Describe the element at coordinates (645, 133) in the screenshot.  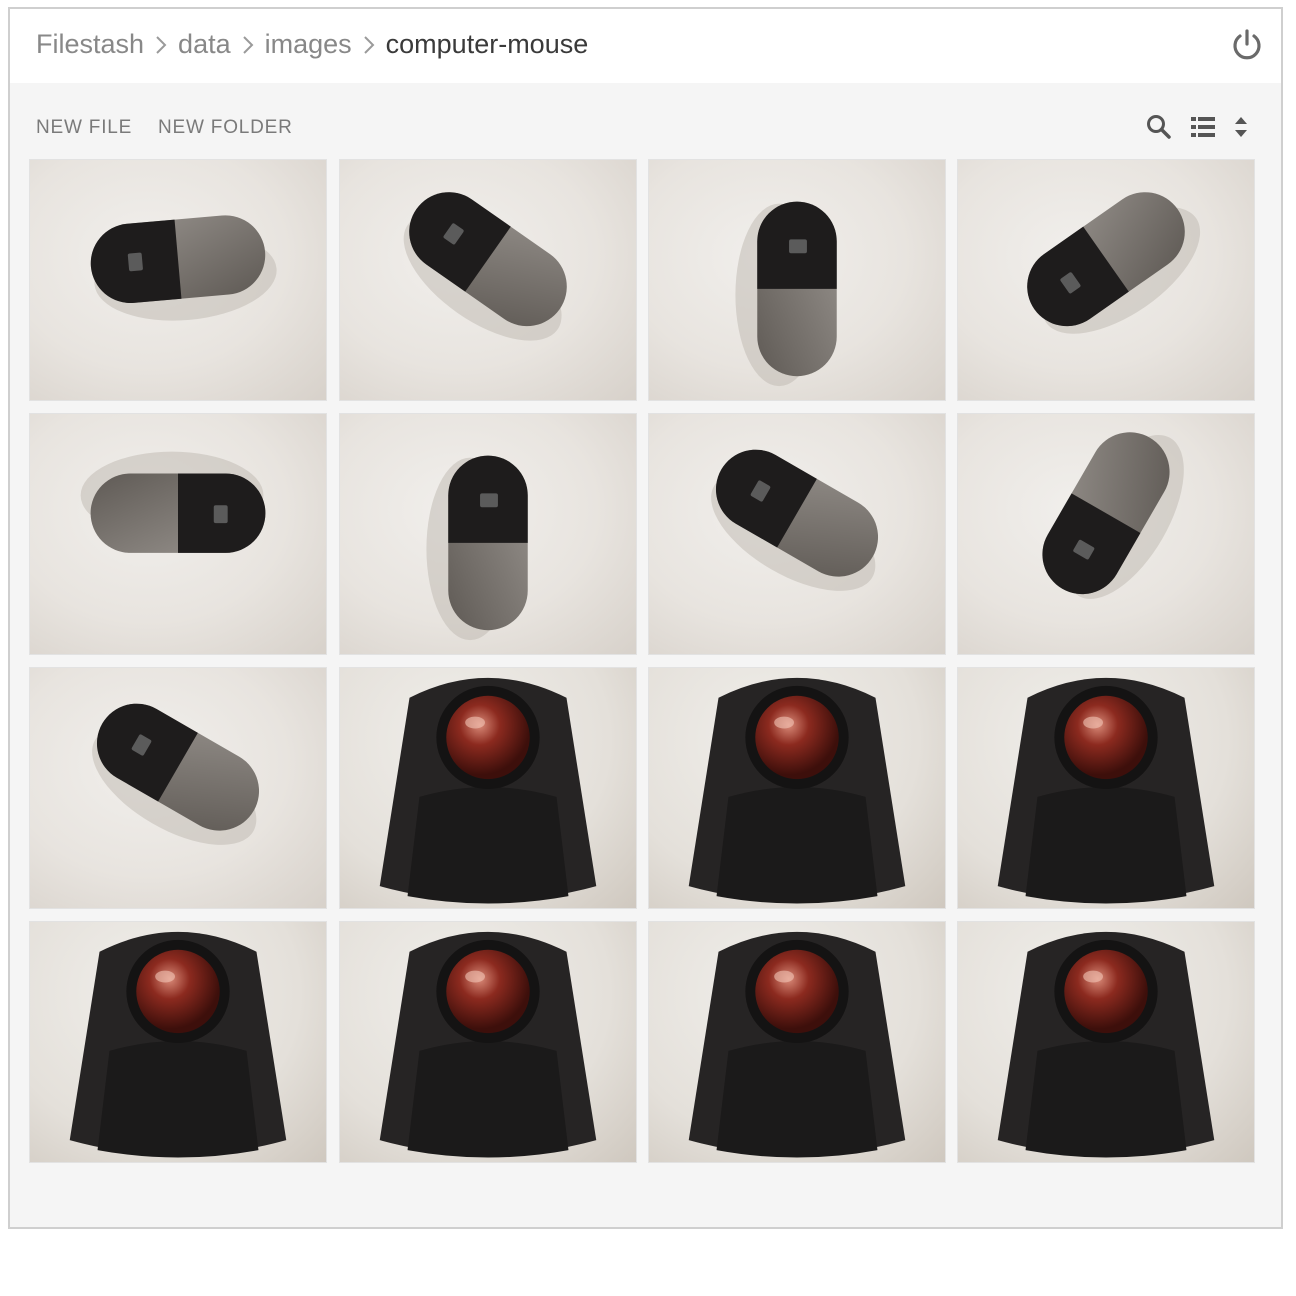
I see `toolbar: NEW FILE NEW FOLDER` at that location.